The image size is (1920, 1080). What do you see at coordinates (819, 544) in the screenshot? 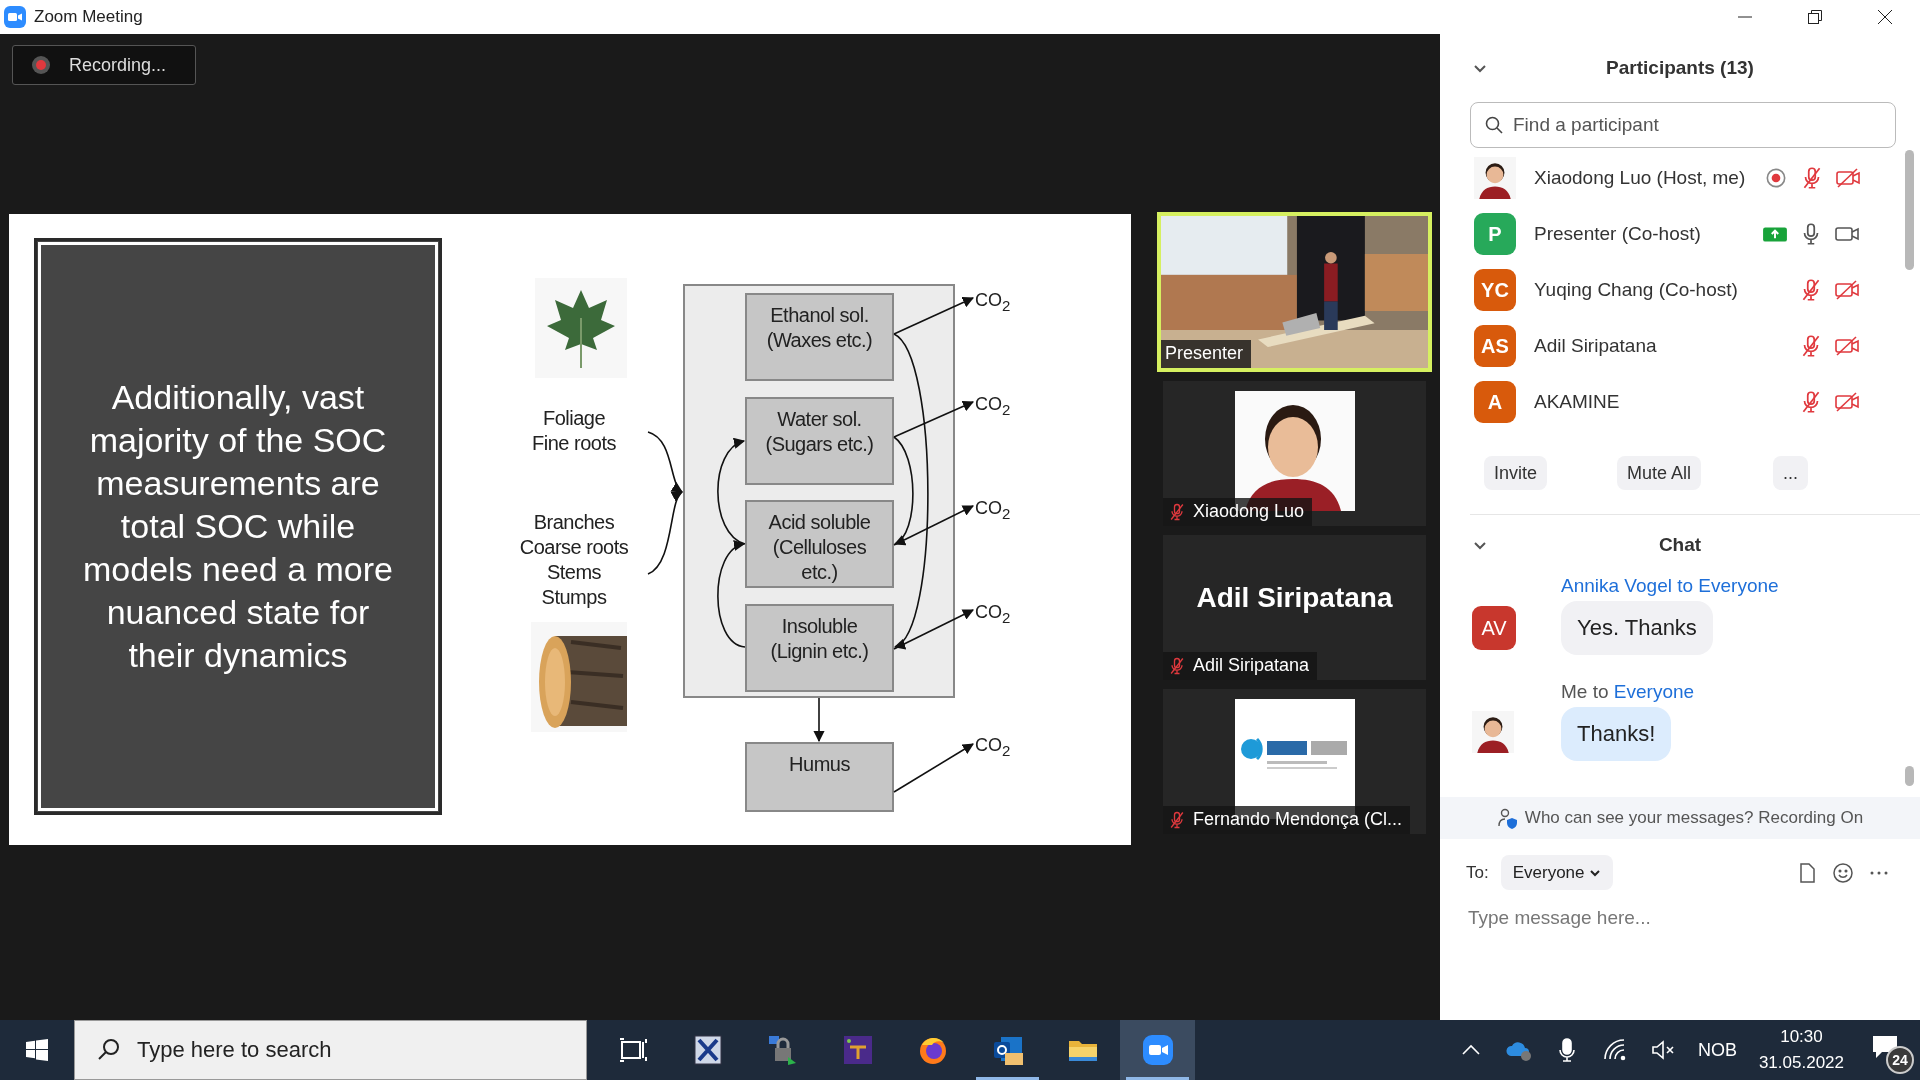
I see `pool-box: Acid soluble (Celluloses etc.)` at bounding box center [819, 544].